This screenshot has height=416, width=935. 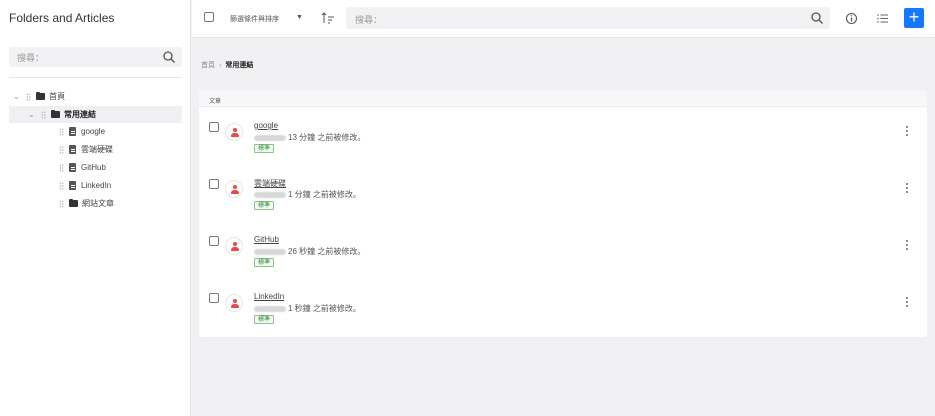 I want to click on sidebar-search-placeholder: 搜尋：, so click(x=31, y=58).